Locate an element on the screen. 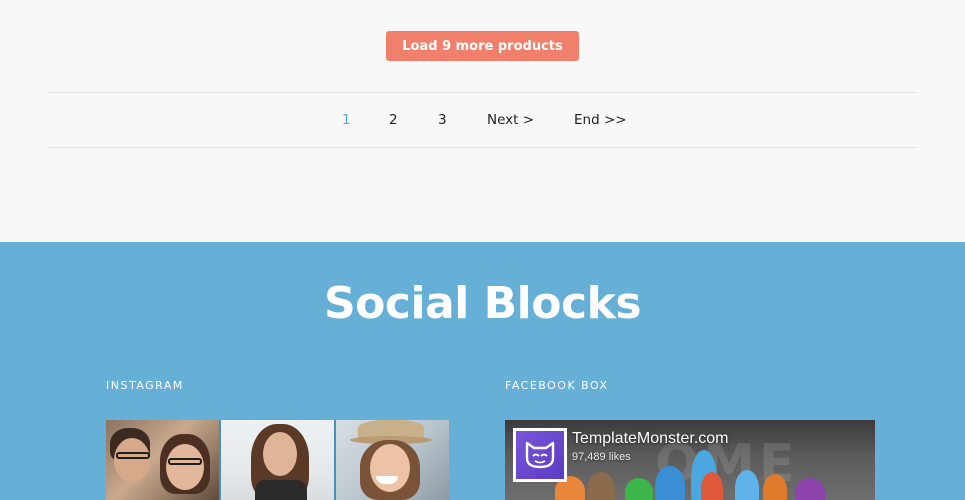 The image size is (965, 500). load-more-button: Load 9 more products is located at coordinates (482, 46).